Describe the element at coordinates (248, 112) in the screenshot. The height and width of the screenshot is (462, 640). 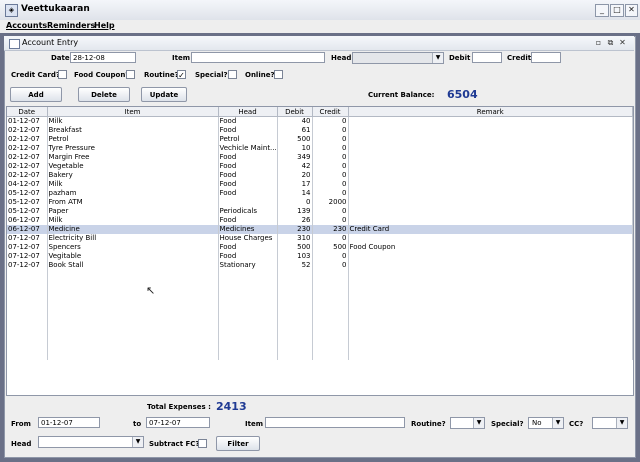
I see `column-header-head: Head` at that location.